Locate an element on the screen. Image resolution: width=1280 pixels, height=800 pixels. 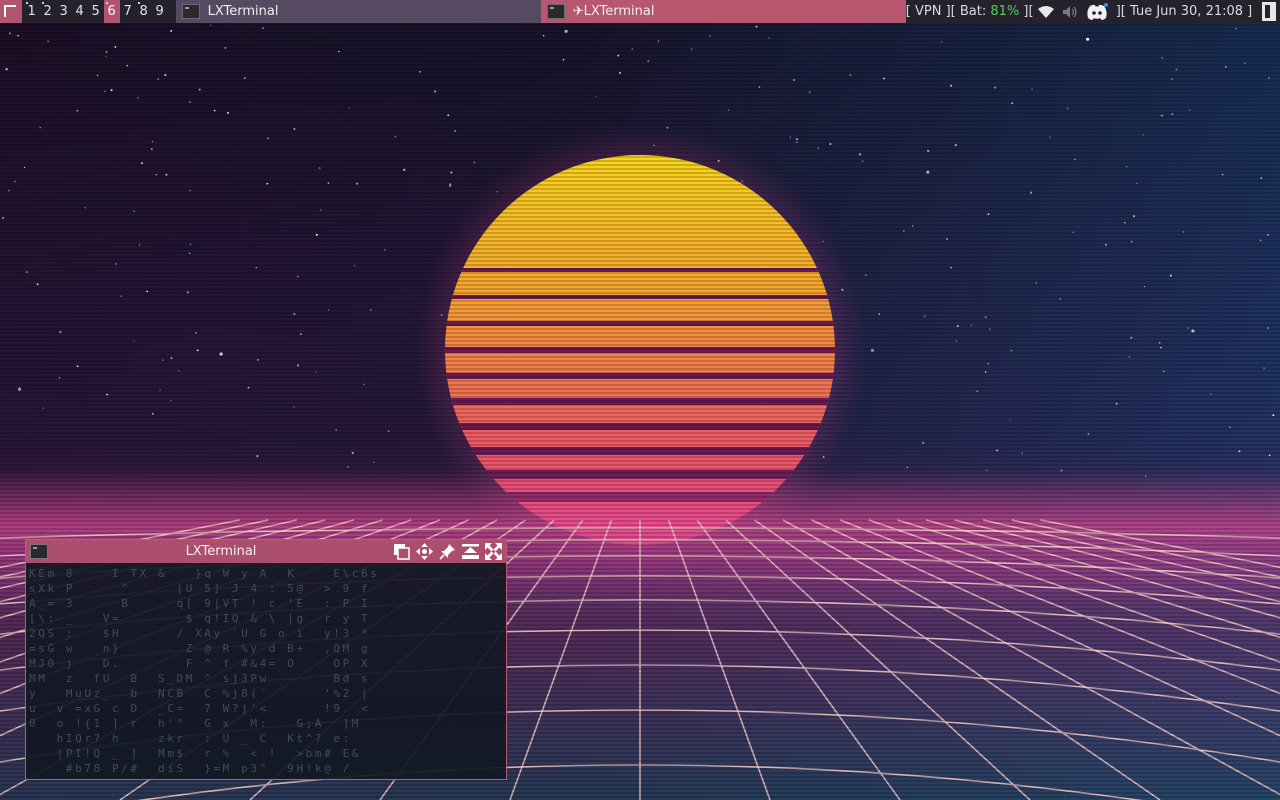
terminal-line: u v =xG c D _C= 7 W?j'< !9 < is located at coordinates (200, 708).